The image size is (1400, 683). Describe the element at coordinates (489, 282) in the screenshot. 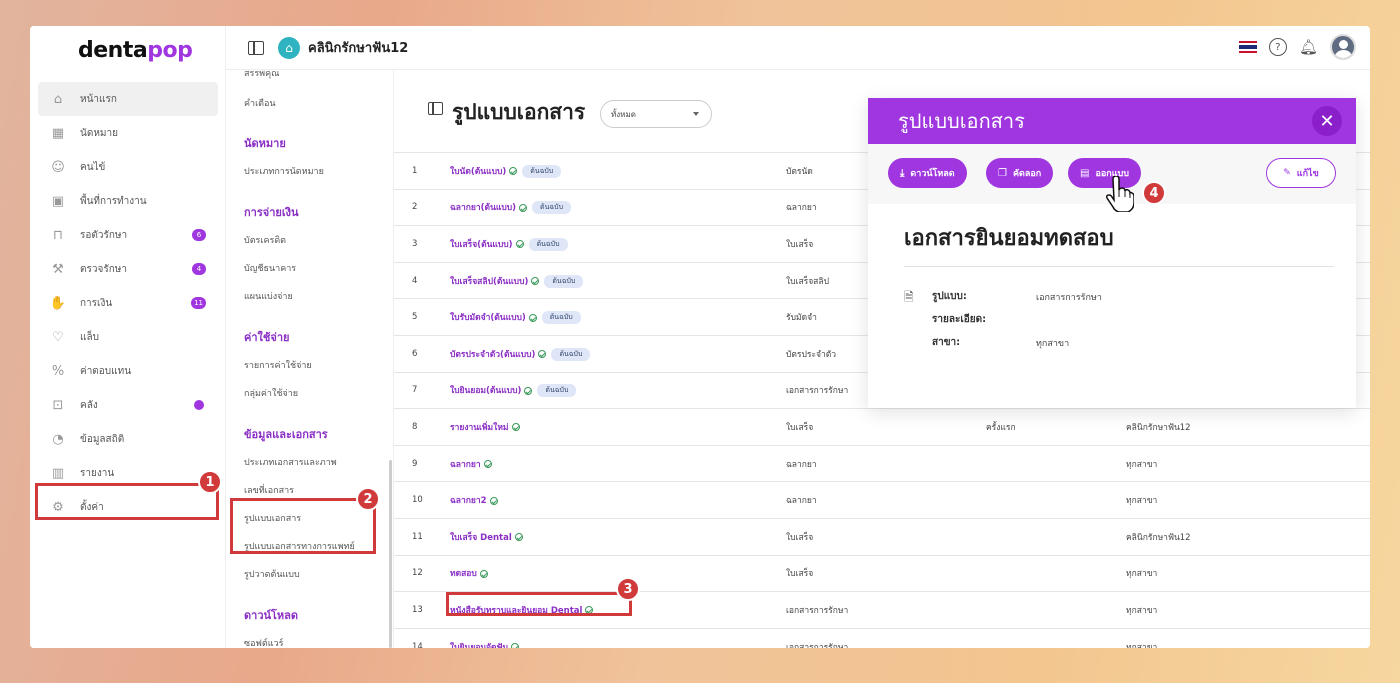

I see `document-link: ใบเสร็จสลิป(ต้นแบบ)` at that location.